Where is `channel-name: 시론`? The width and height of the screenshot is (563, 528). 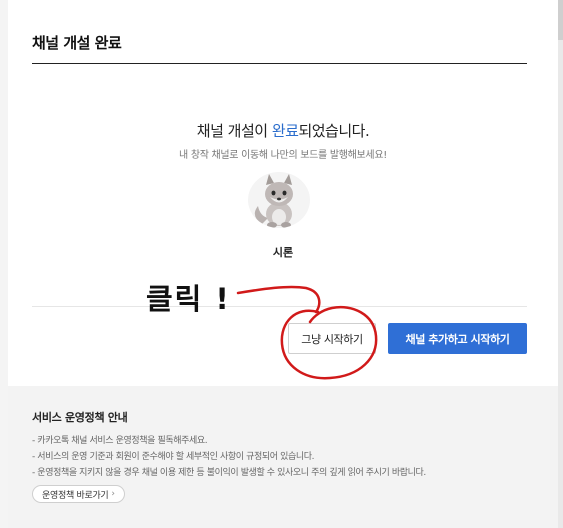
channel-name: 시론 is located at coordinates (283, 252).